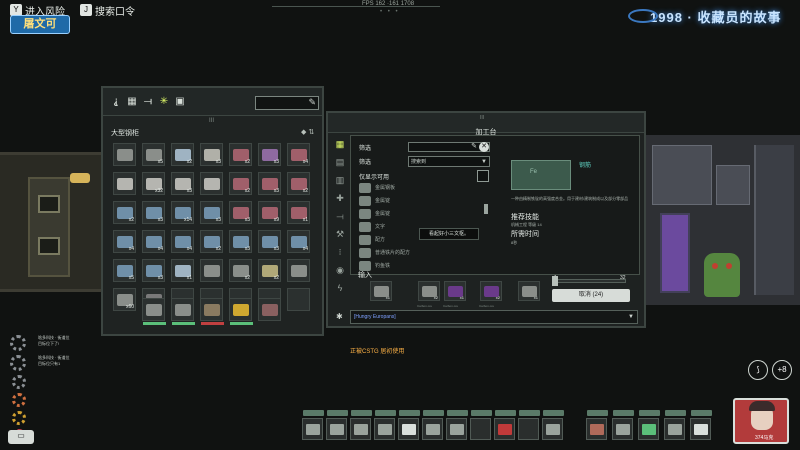 Image resolution: width=800 pixels, height=450 pixels. What do you see at coordinates (758, 370) in the screenshot?
I see `ammo-icon: ⟆` at bounding box center [758, 370].